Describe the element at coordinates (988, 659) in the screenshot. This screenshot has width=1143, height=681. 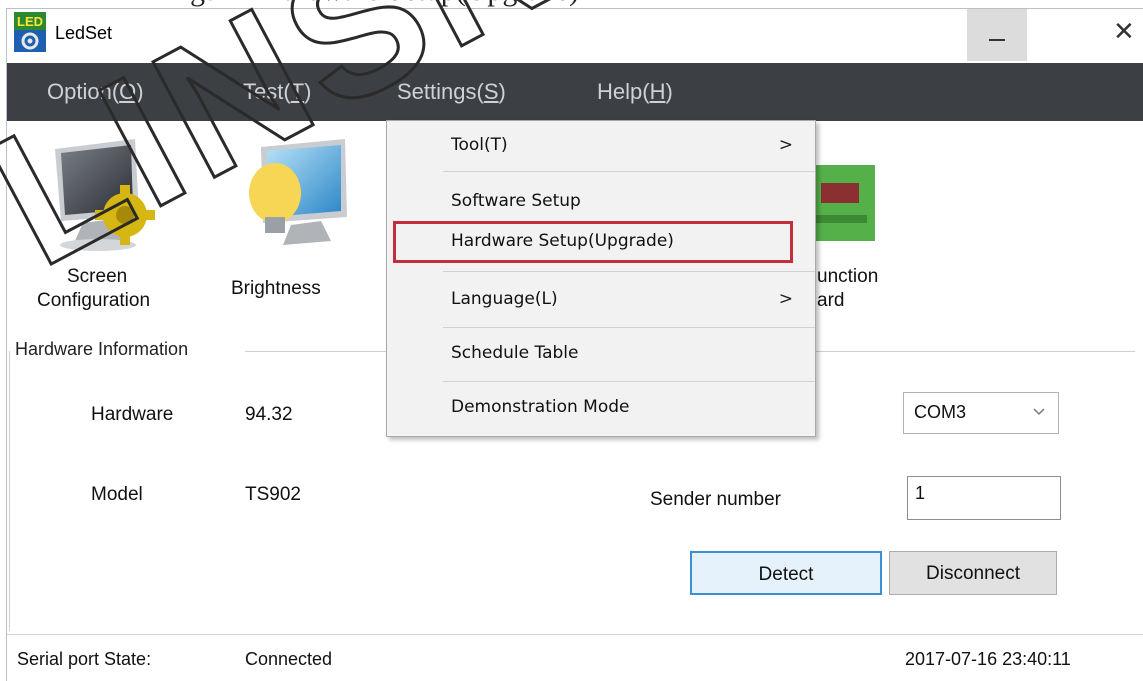
I see `status-timestamp: 2017-07-16 23:40:11` at that location.